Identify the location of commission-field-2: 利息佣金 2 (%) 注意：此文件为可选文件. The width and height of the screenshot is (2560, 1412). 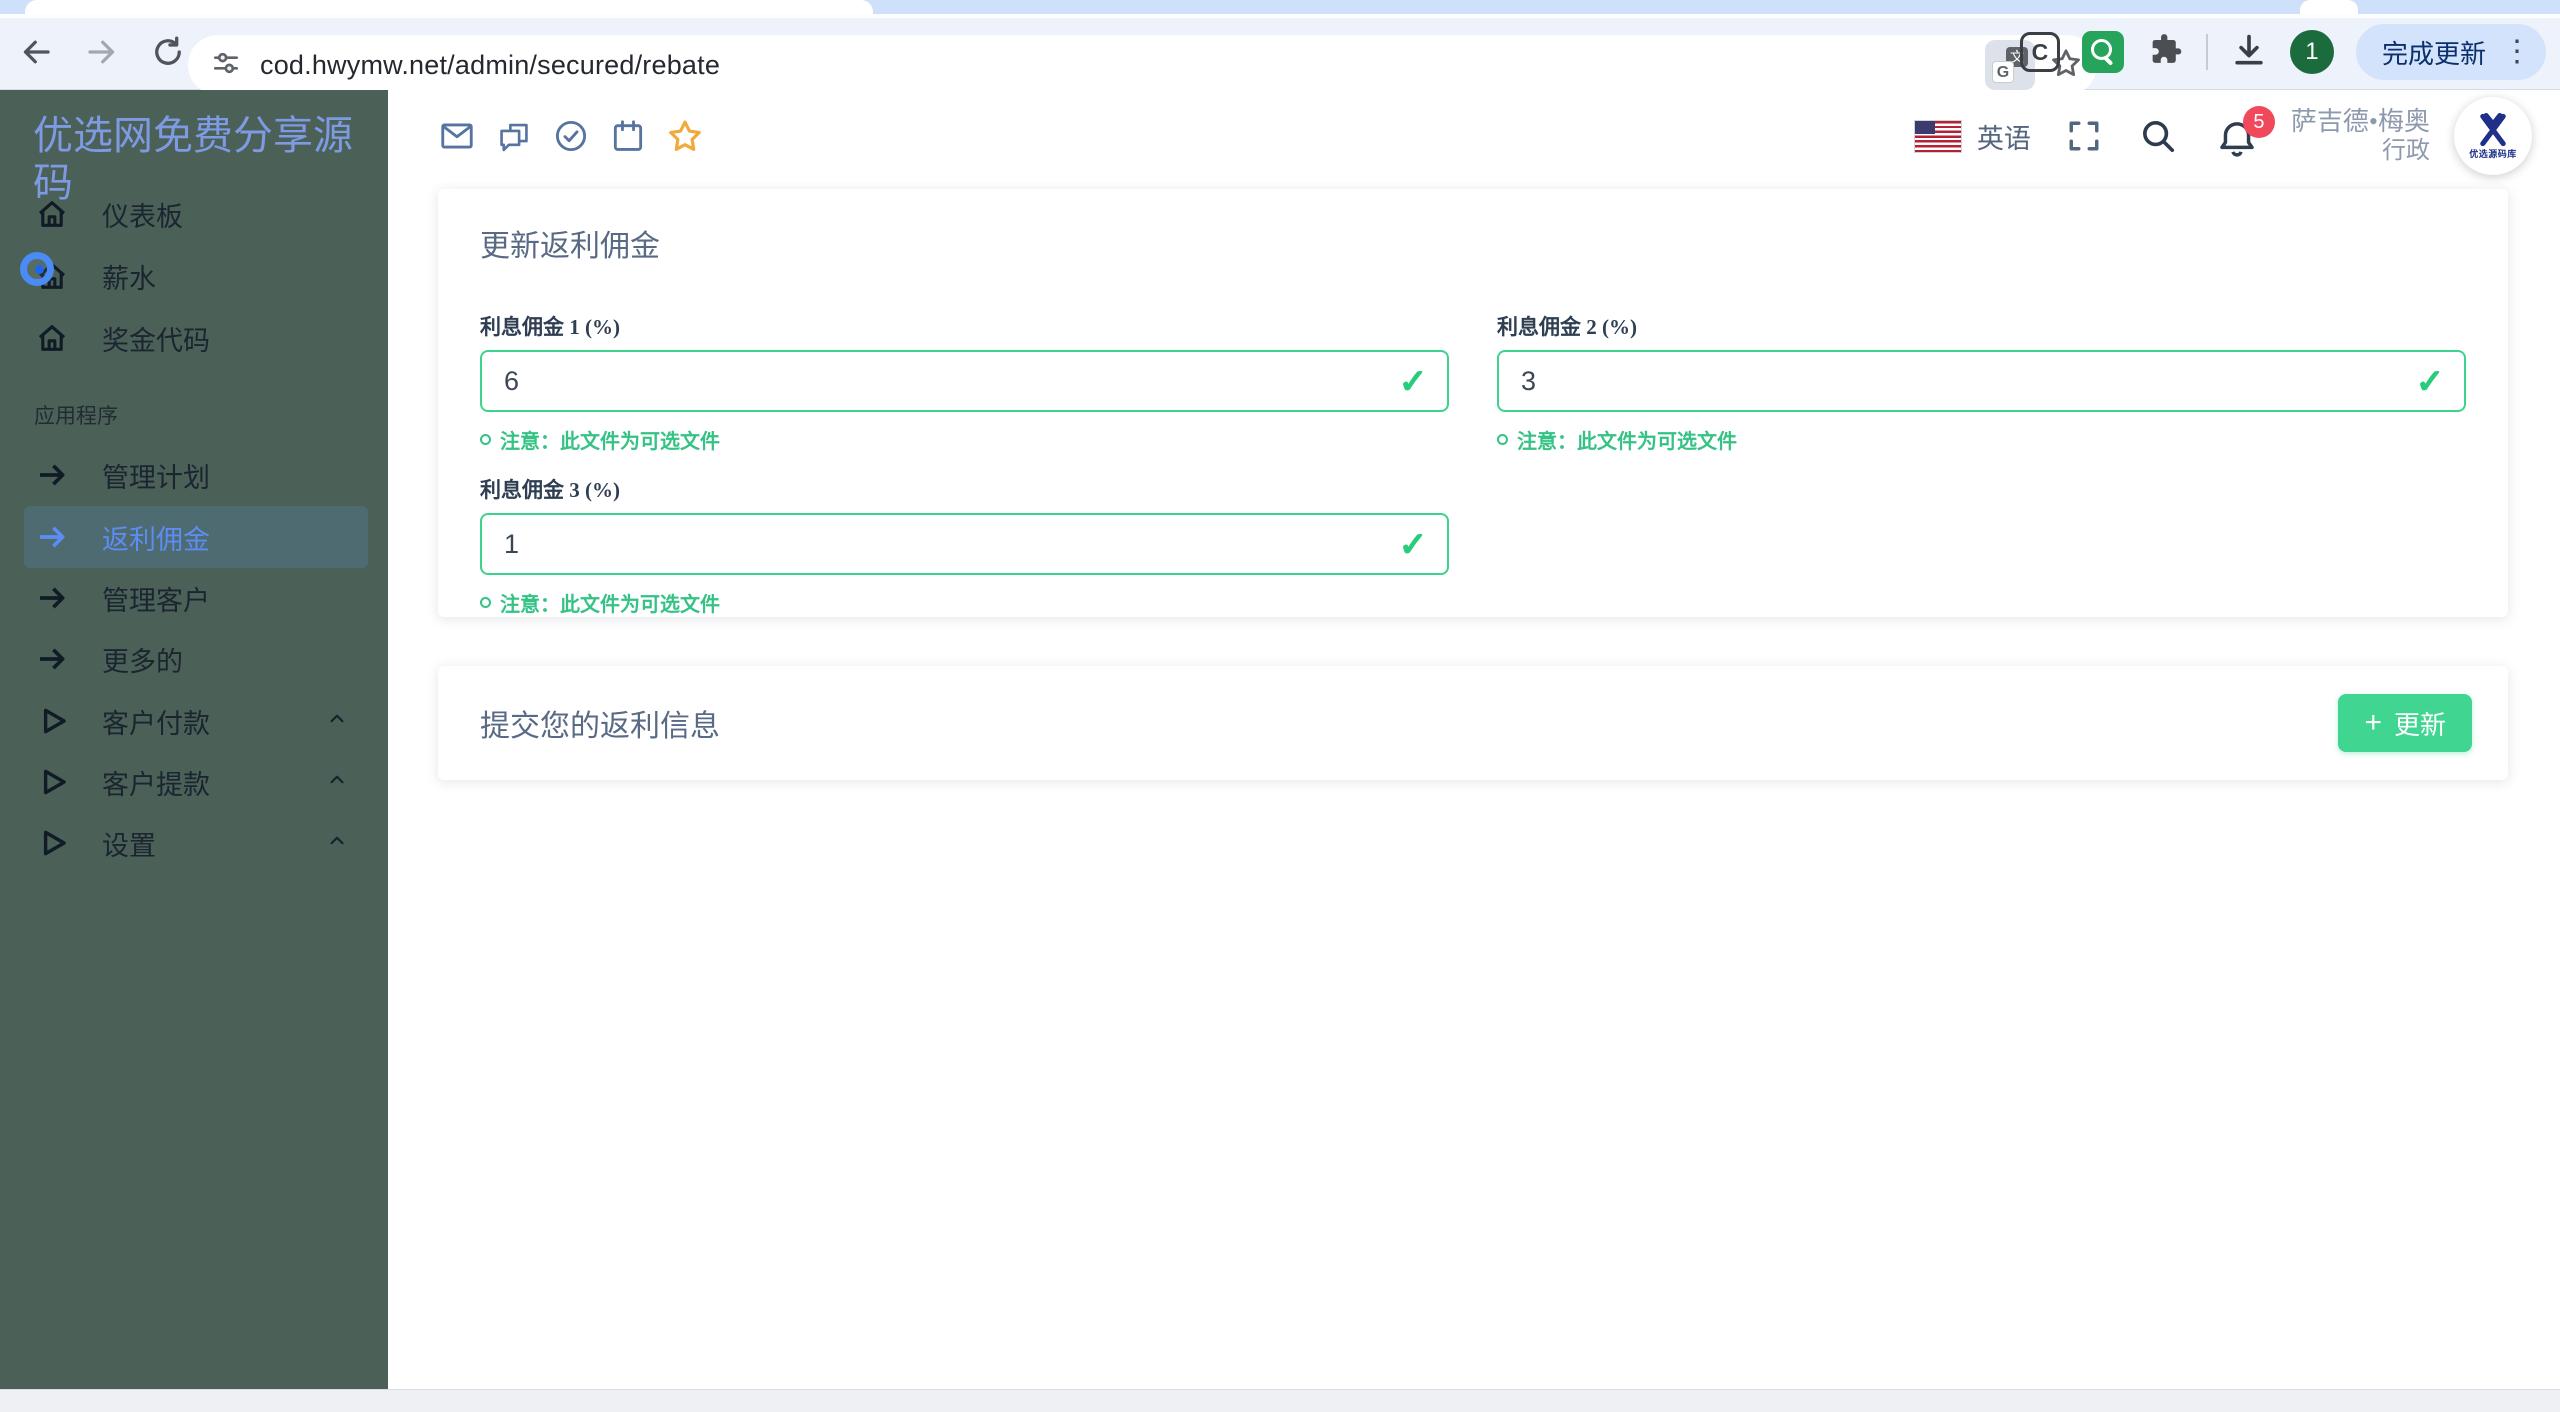
(1981, 382).